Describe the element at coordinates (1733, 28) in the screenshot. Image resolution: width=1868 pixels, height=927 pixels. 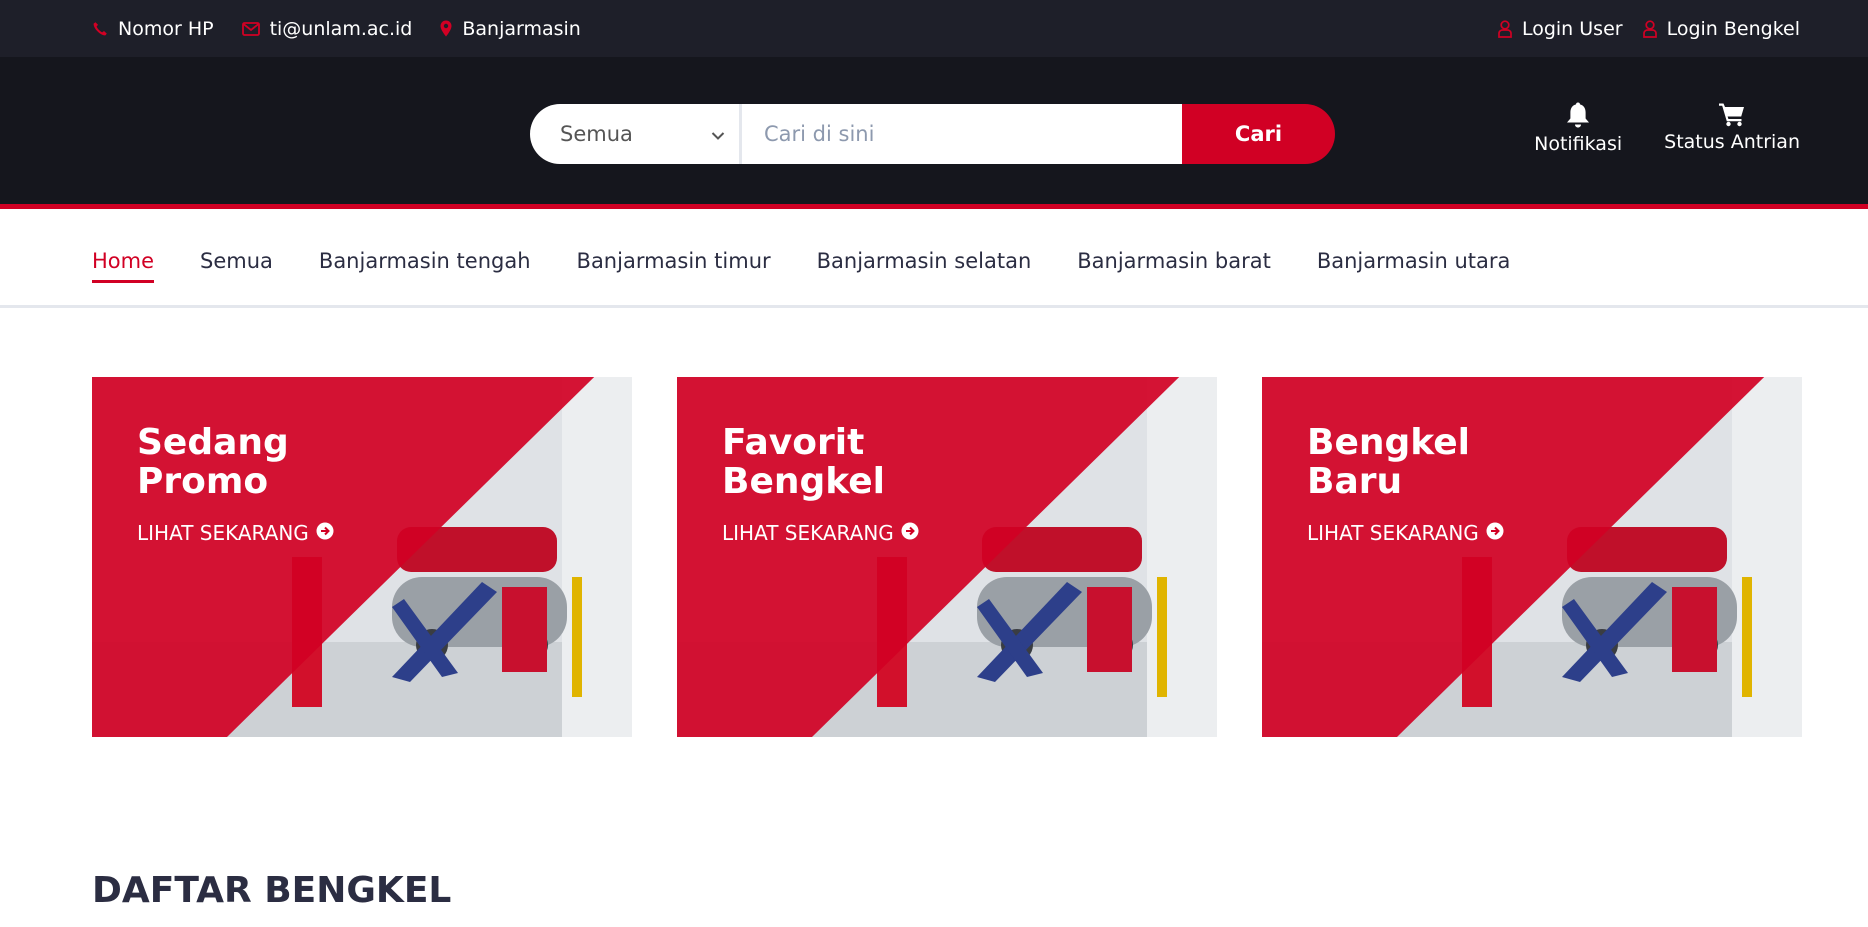
I see `login-bengkel-label: Login Bengkel` at that location.